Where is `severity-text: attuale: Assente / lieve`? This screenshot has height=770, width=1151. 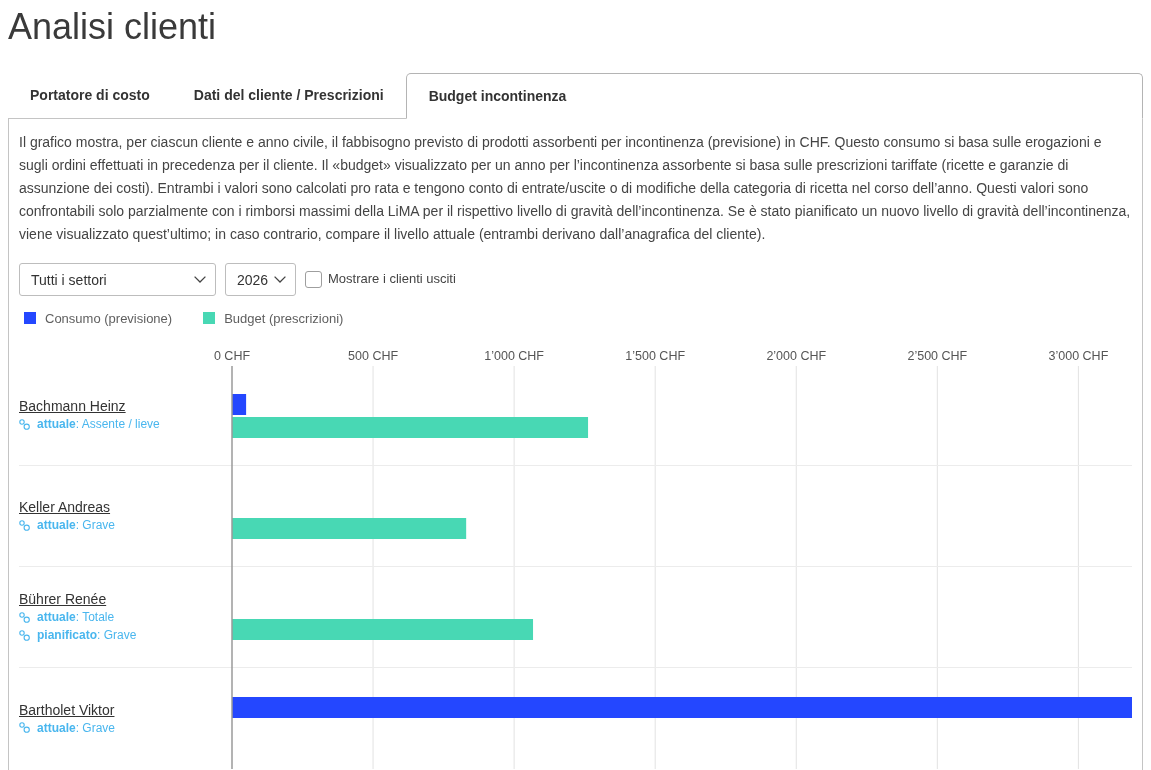 severity-text: attuale: Assente / lieve is located at coordinates (98, 424).